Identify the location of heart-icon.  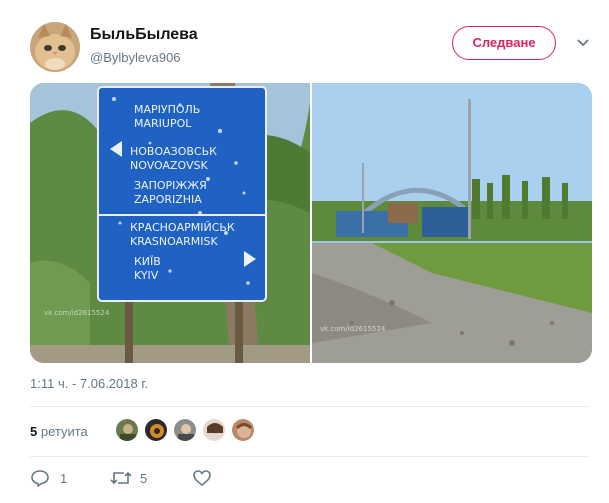
(202, 478).